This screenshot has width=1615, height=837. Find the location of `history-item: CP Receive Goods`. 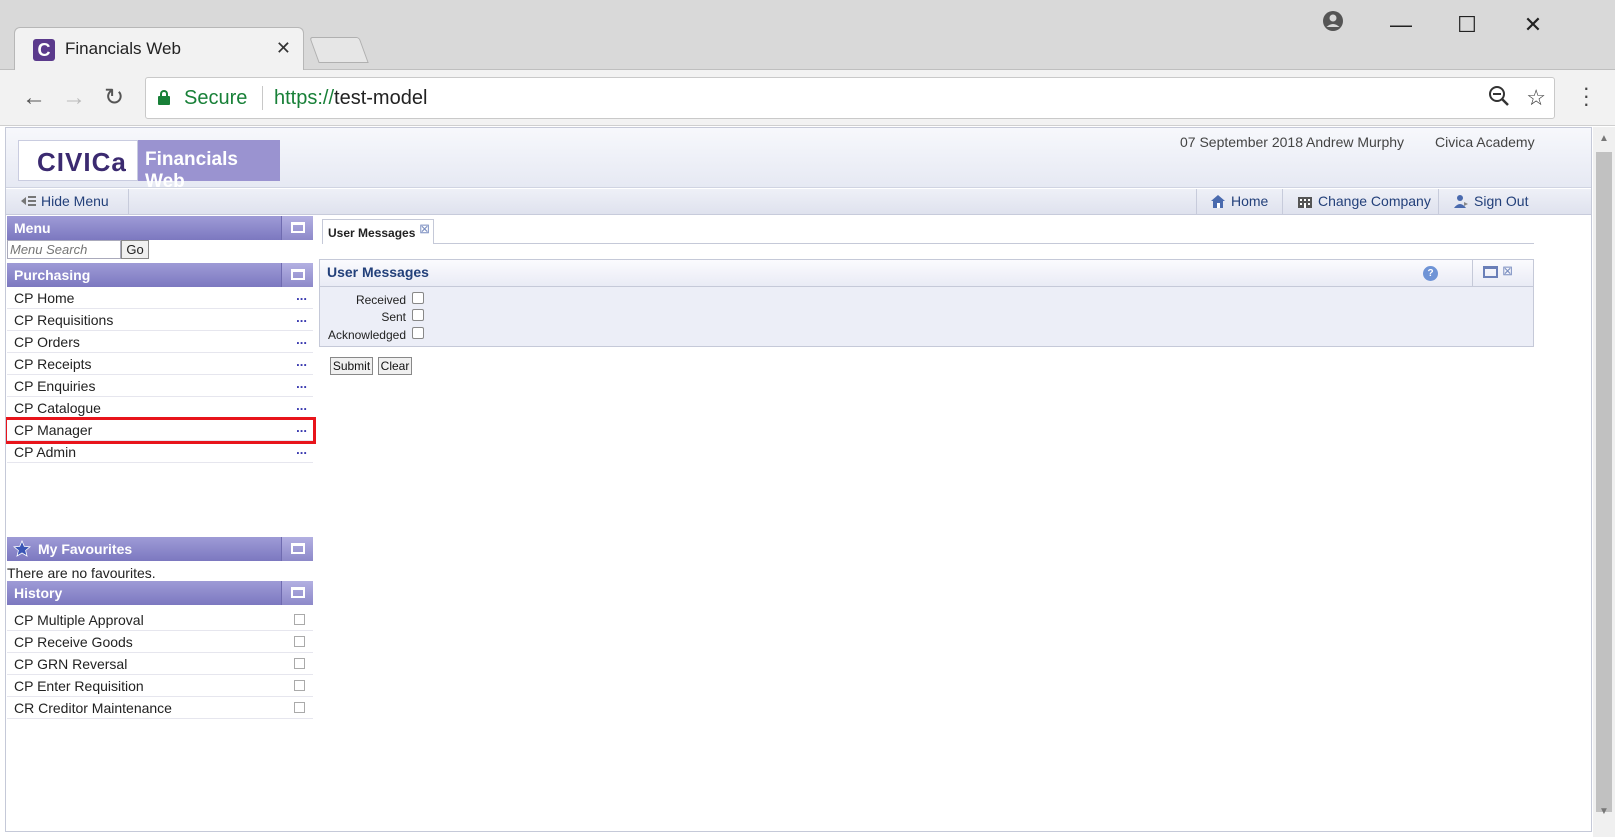

history-item: CP Receive Goods is located at coordinates (160, 642).